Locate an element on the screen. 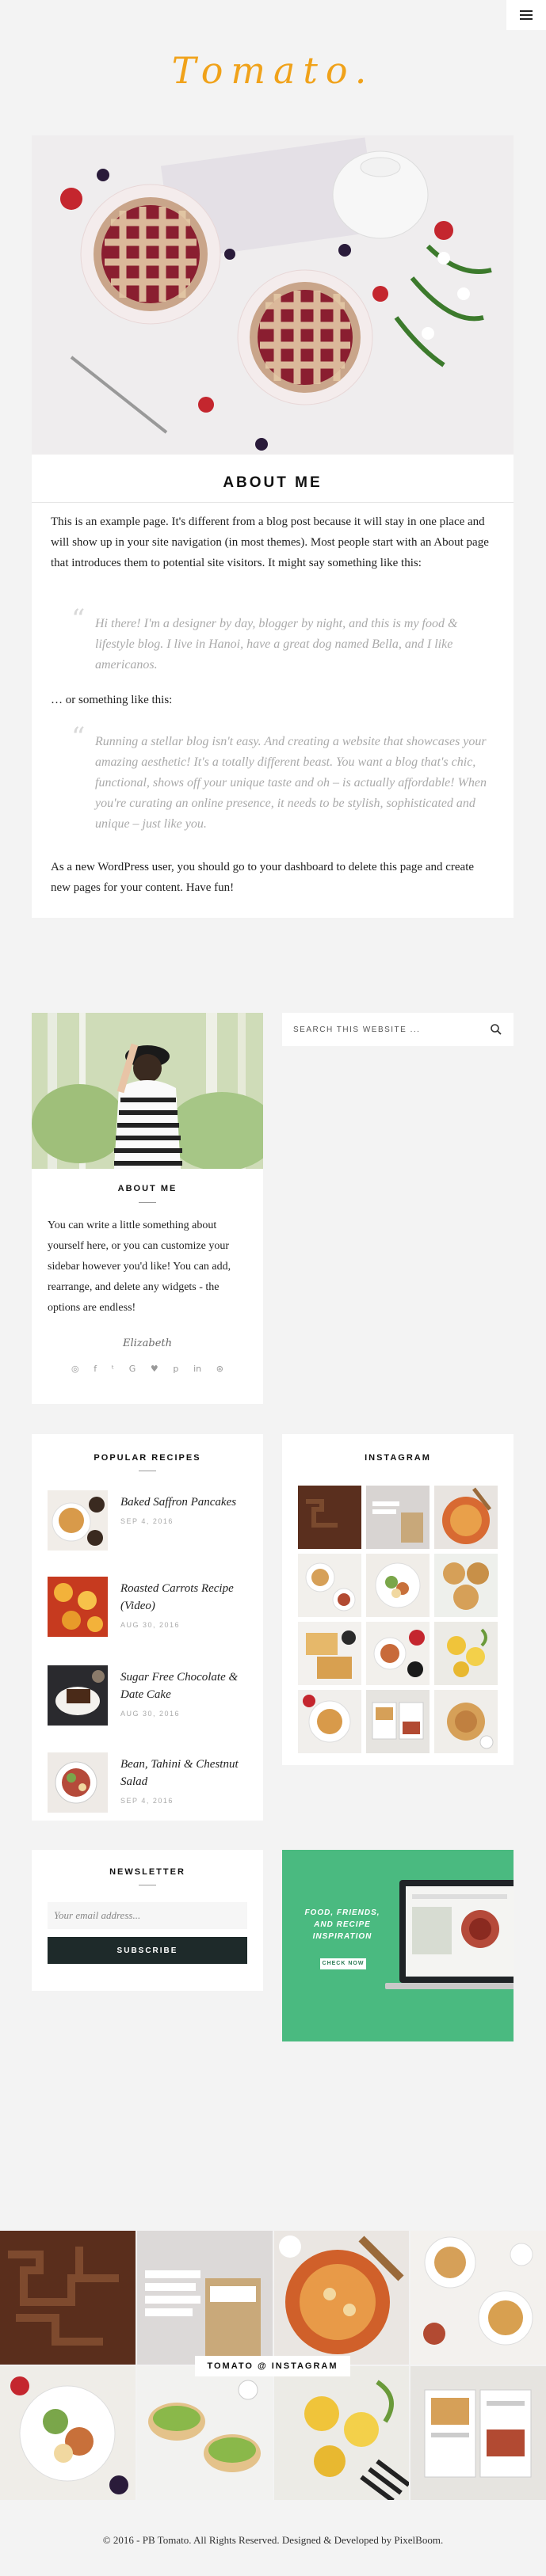 The image size is (546, 2576). subscribe-button: SUBSCRIBE is located at coordinates (147, 1950).